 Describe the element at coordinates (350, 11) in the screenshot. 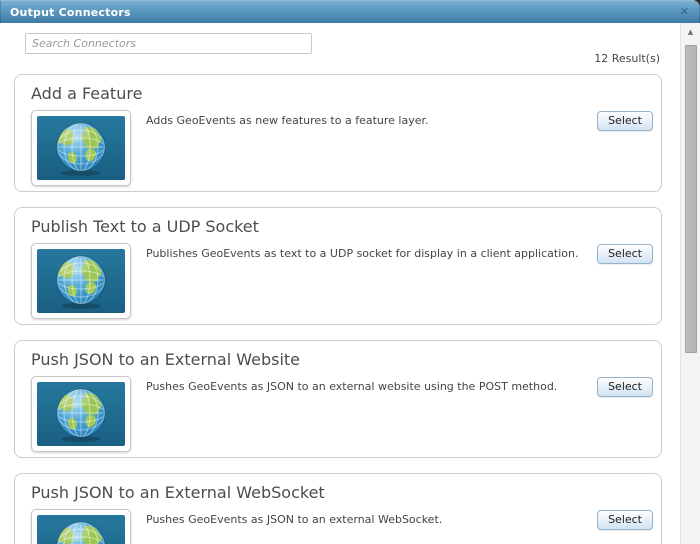

I see `dialog-titlebar: Output Connectors ✕` at that location.